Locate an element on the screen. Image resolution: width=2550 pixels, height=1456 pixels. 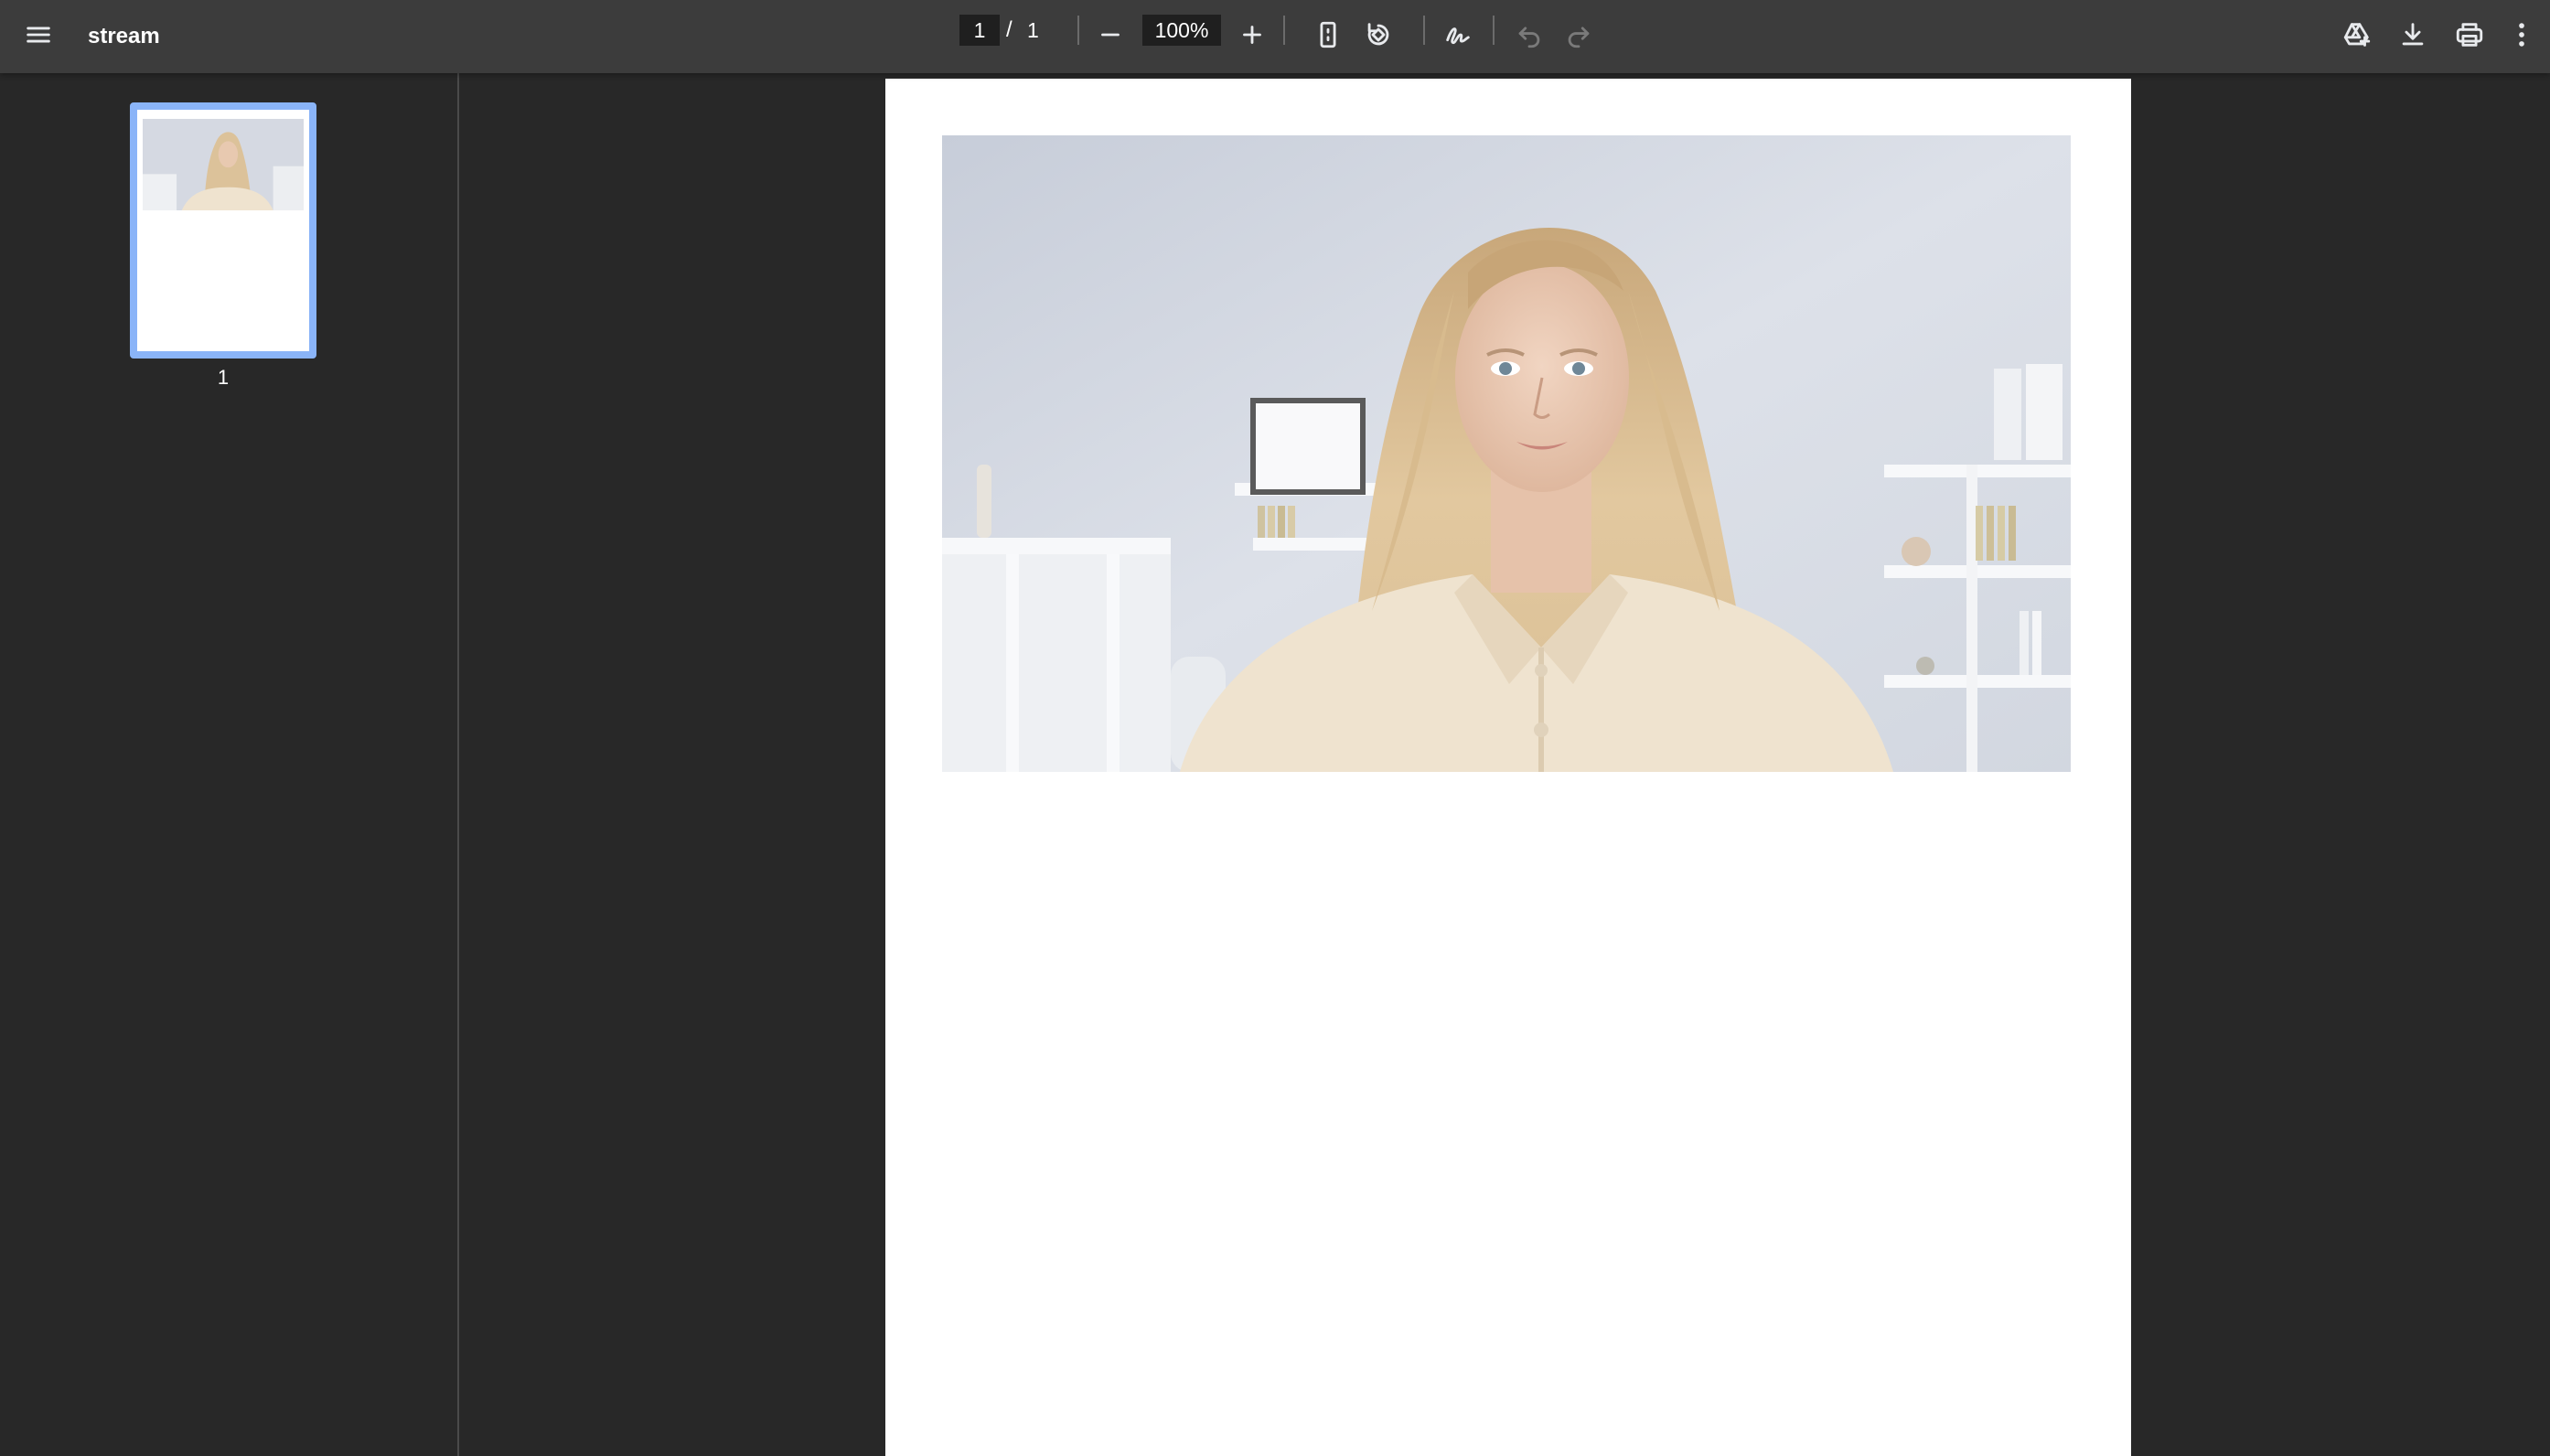
undo-button is located at coordinates (1529, 37).